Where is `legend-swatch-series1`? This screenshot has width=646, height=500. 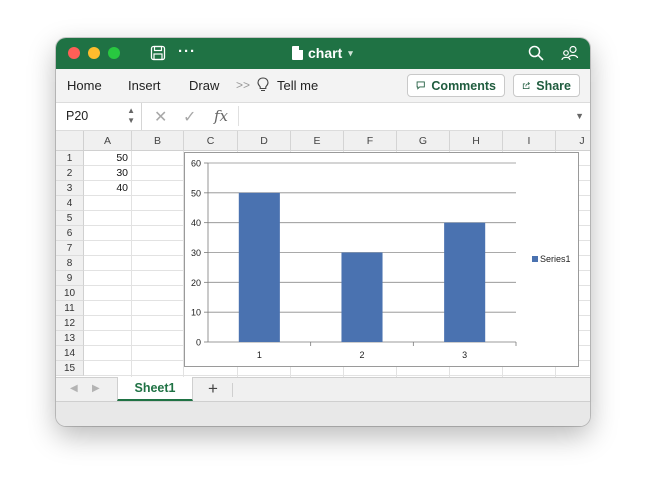 legend-swatch-series1 is located at coordinates (535, 259).